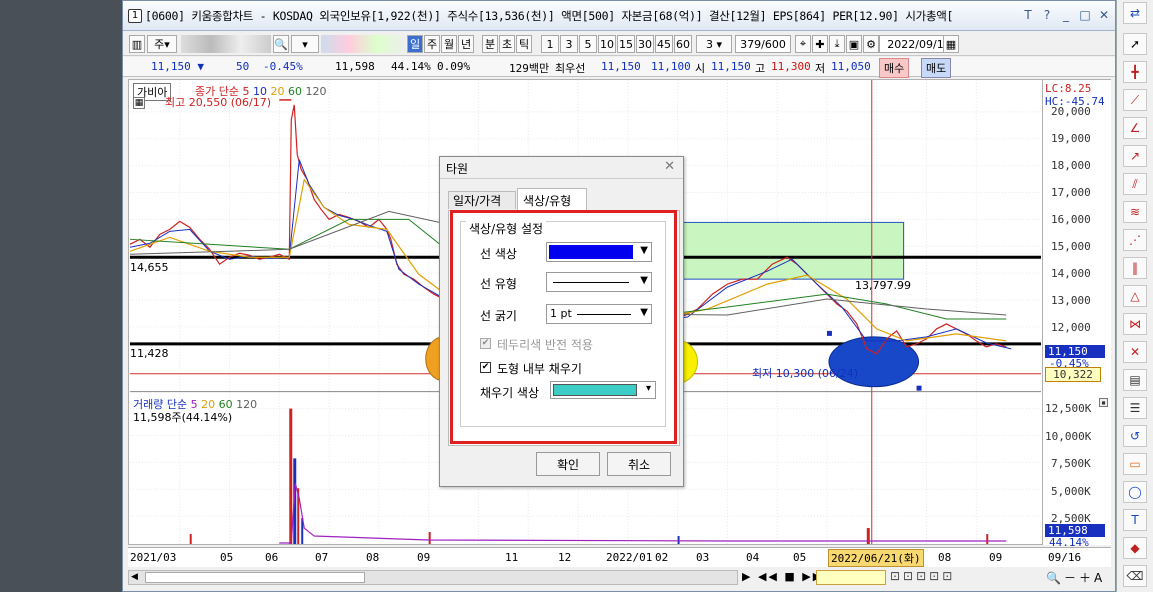  Describe the element at coordinates (1071, 491) in the screenshot. I see `vtick-5000k: 5,000K` at that location.